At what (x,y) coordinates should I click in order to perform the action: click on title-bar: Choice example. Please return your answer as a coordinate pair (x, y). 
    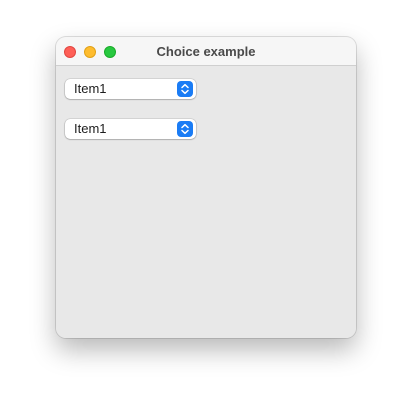
    Looking at the image, I should click on (206, 51).